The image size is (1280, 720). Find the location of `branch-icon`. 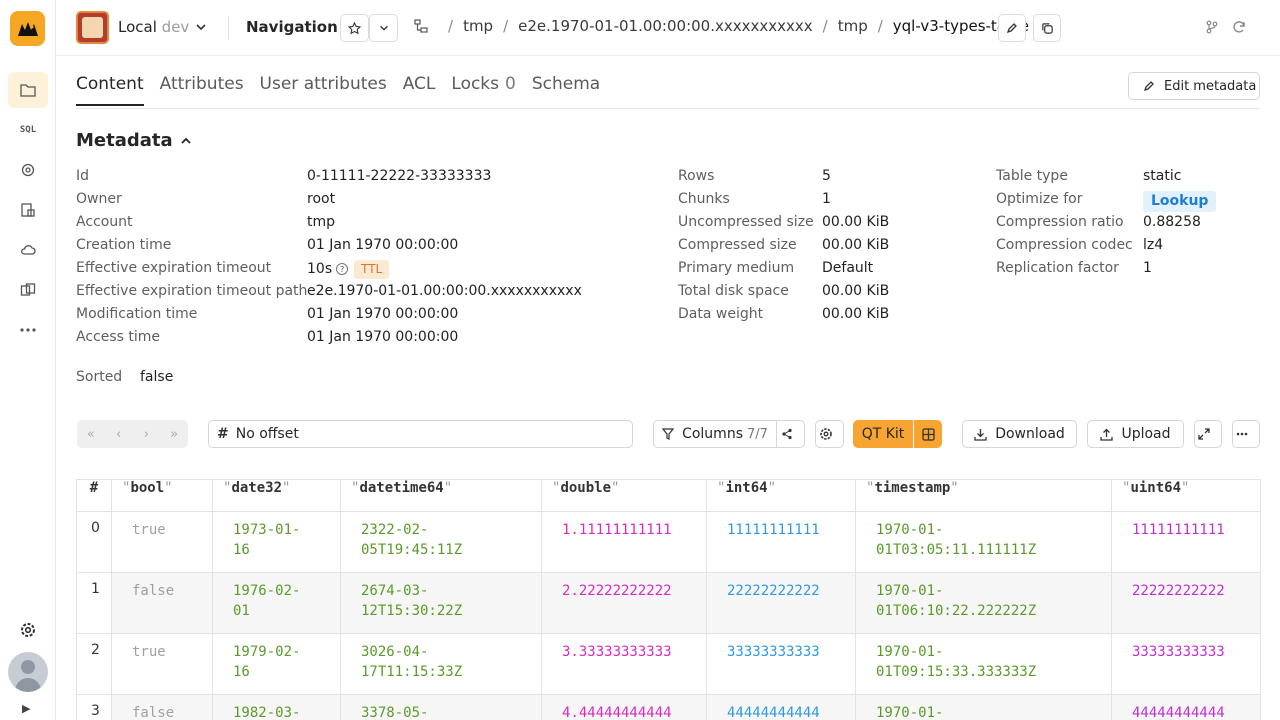

branch-icon is located at coordinates (1212, 27).